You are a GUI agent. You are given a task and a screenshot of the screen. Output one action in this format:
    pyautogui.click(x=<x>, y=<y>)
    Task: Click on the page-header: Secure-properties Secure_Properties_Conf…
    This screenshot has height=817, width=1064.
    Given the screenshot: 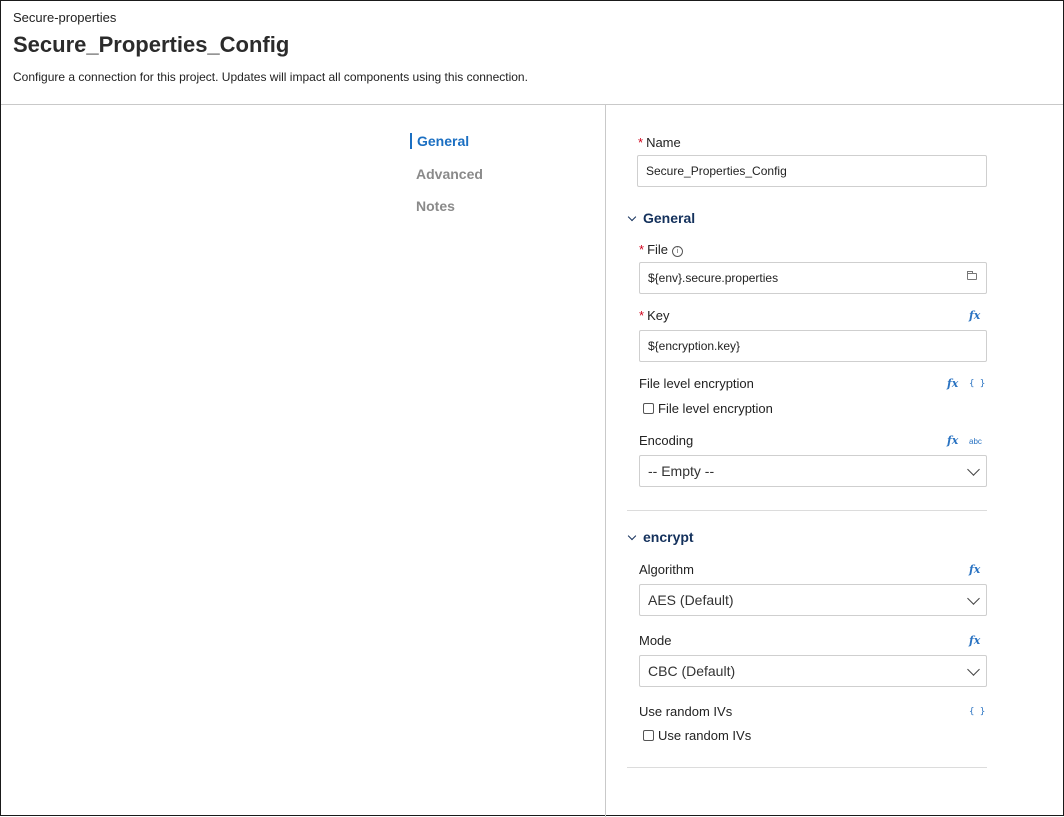 What is the action you would take?
    pyautogui.click(x=532, y=53)
    